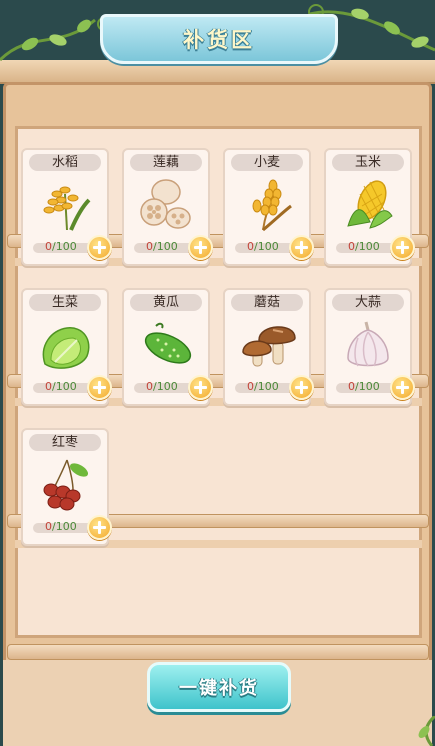  I want to click on item-card-cucumber: 黄瓜 0/100, so click(167, 347).